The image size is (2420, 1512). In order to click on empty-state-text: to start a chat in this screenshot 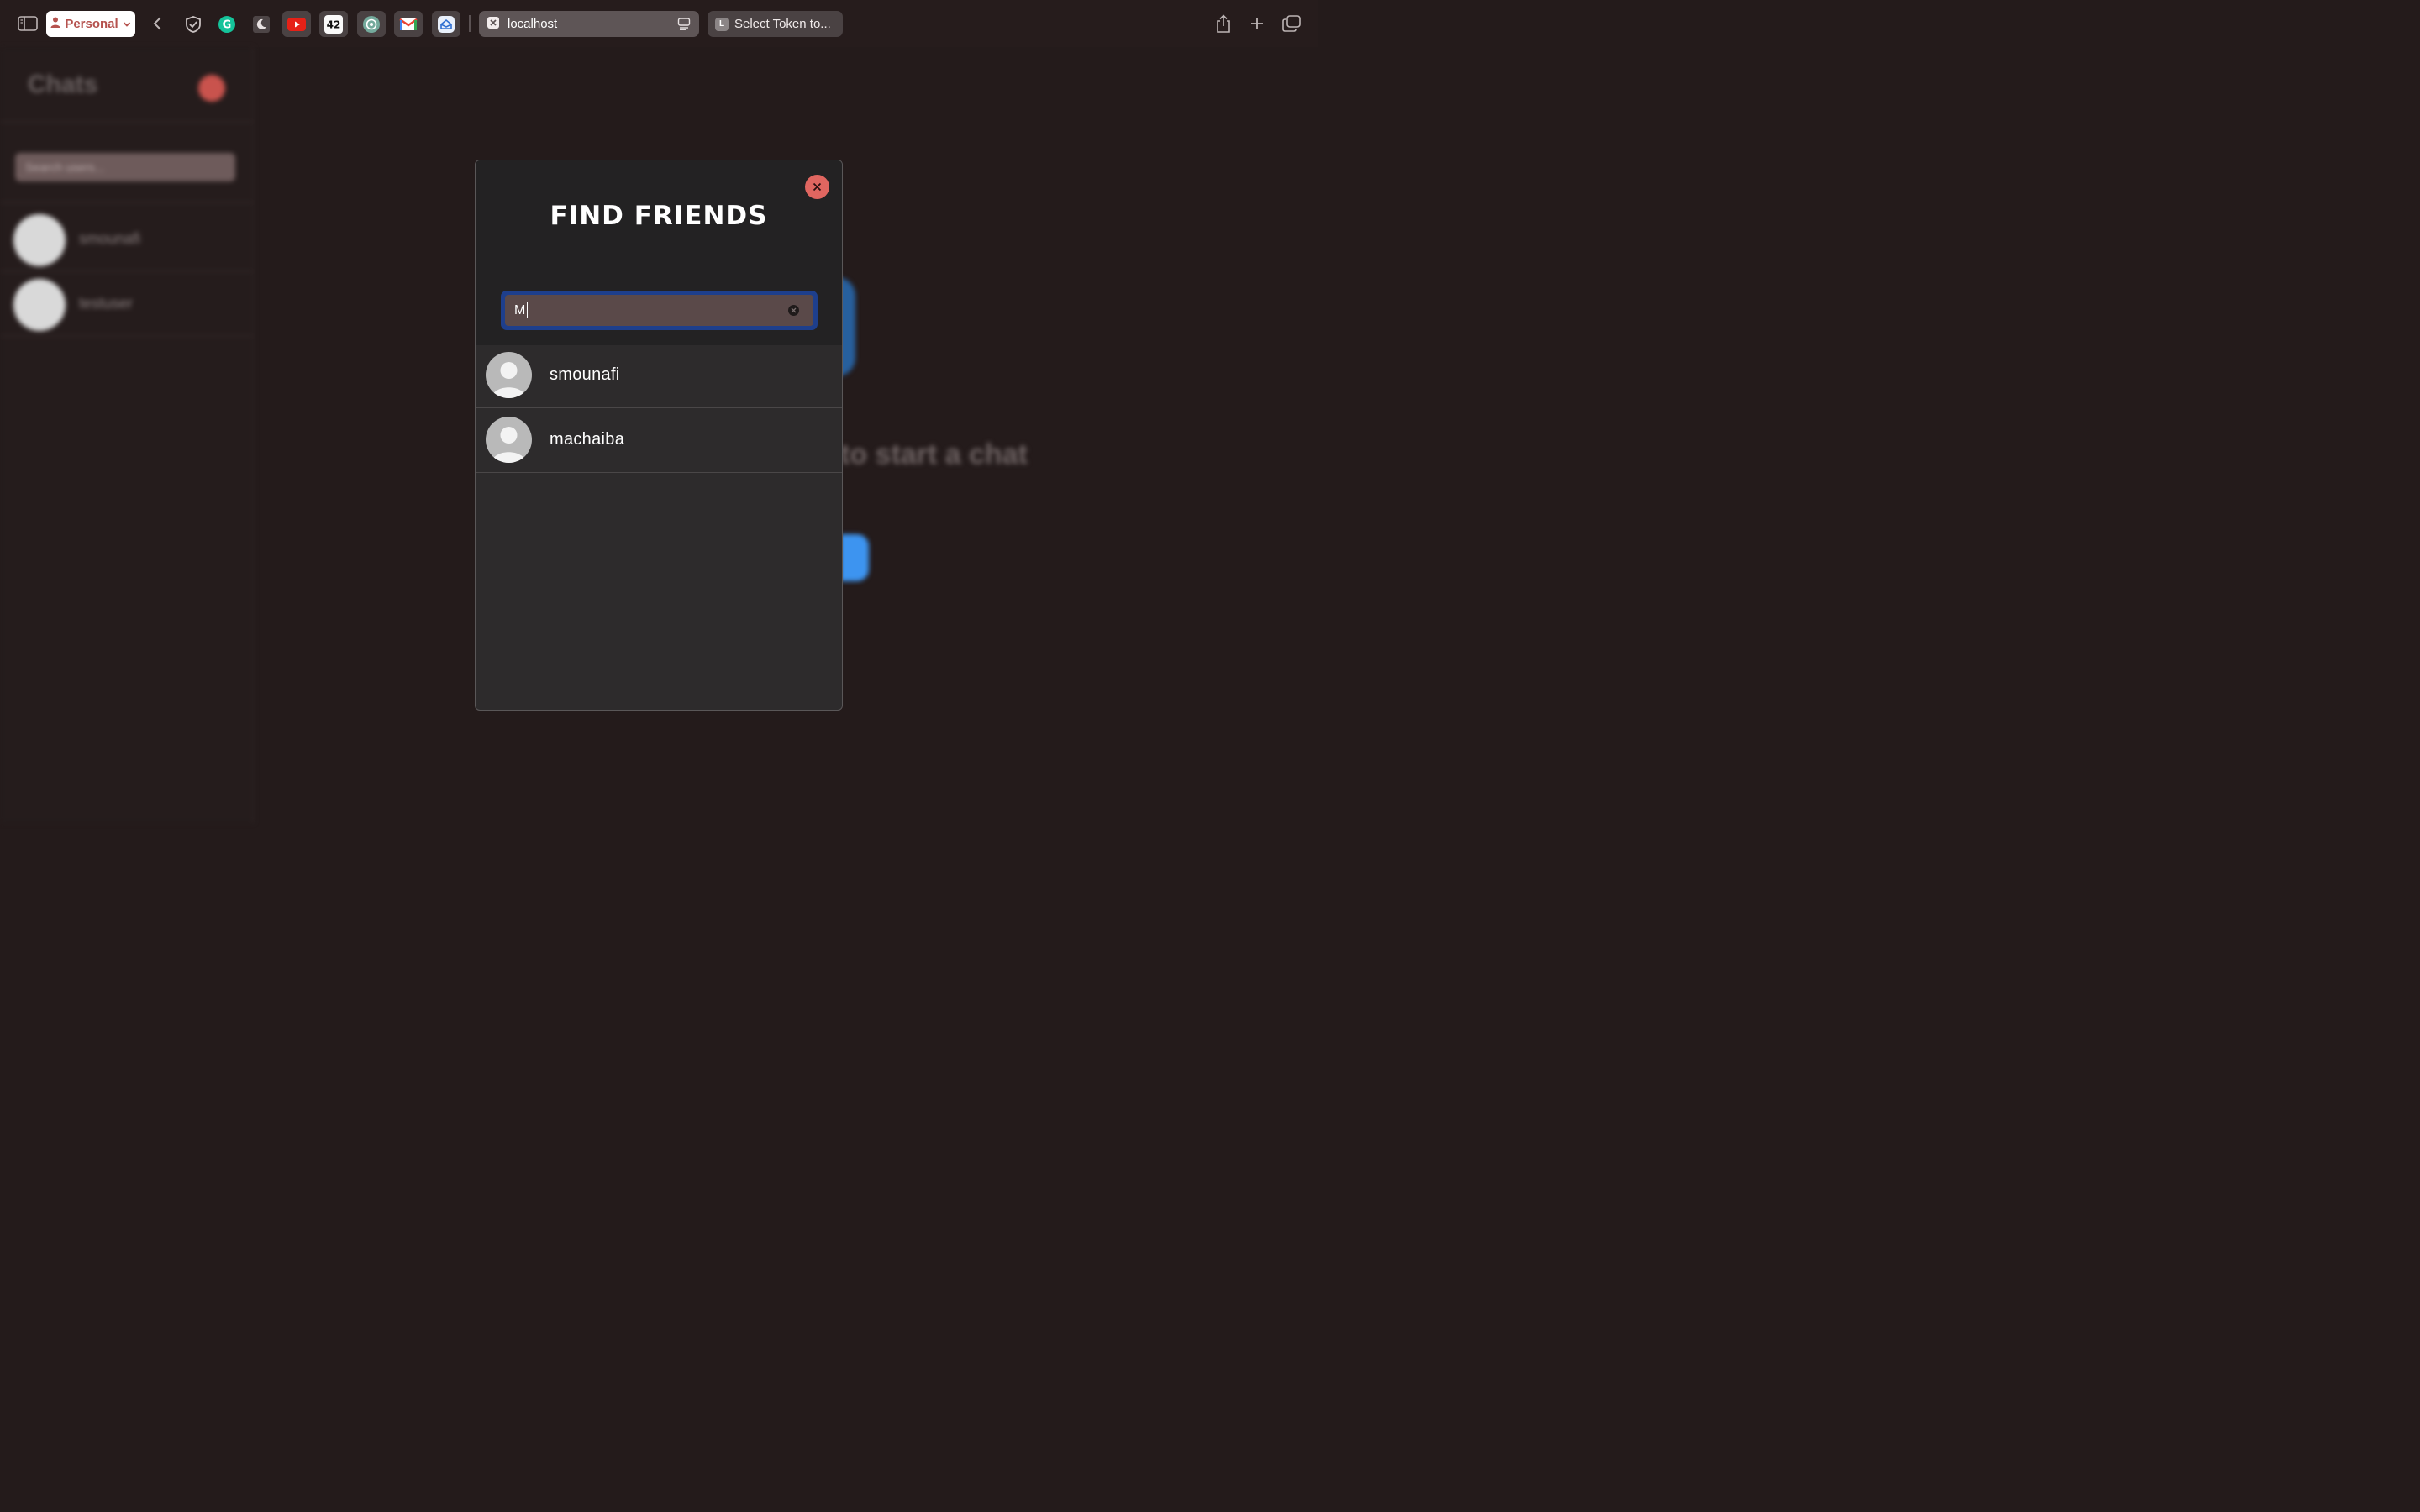, I will do `click(934, 454)`.